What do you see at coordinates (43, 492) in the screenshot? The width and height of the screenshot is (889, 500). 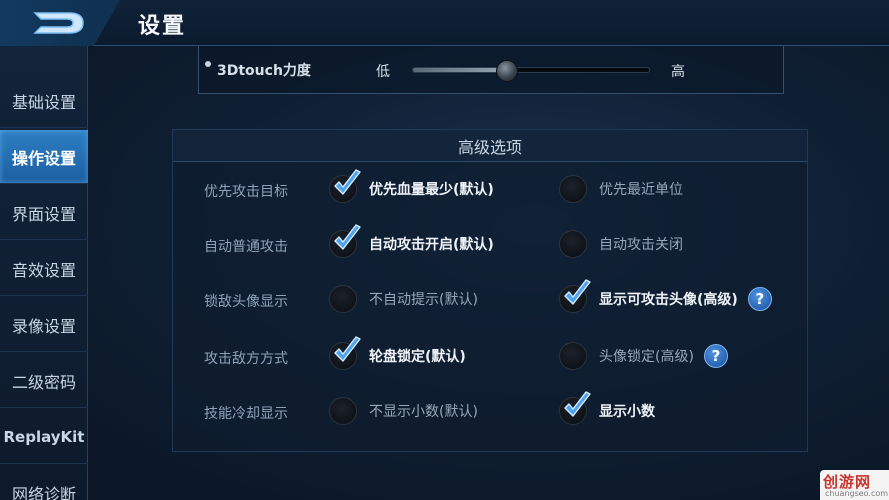 I see `sidebar-item-label: 网络诊断` at bounding box center [43, 492].